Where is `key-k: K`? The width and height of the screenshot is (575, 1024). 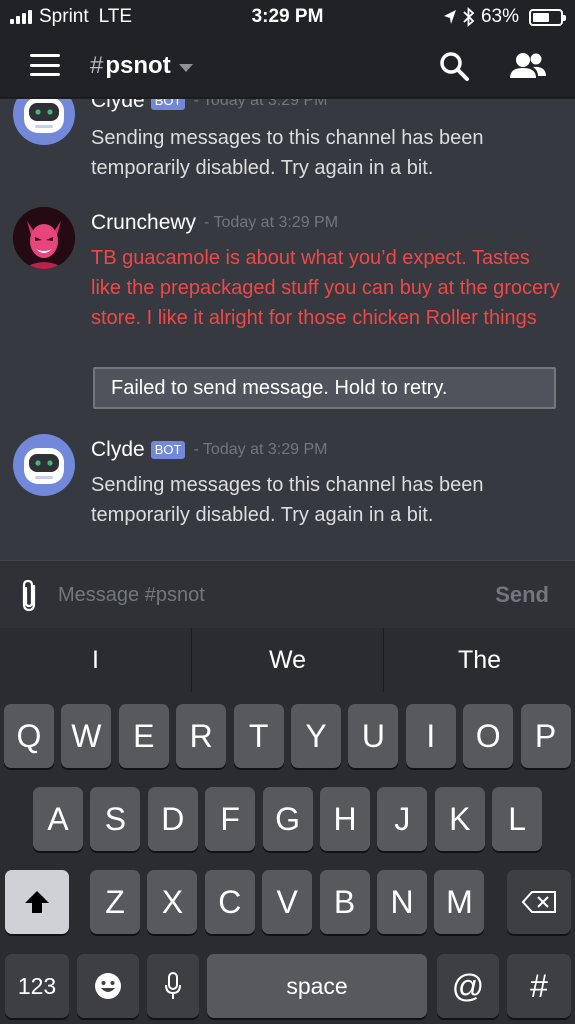 key-k: K is located at coordinates (459, 819).